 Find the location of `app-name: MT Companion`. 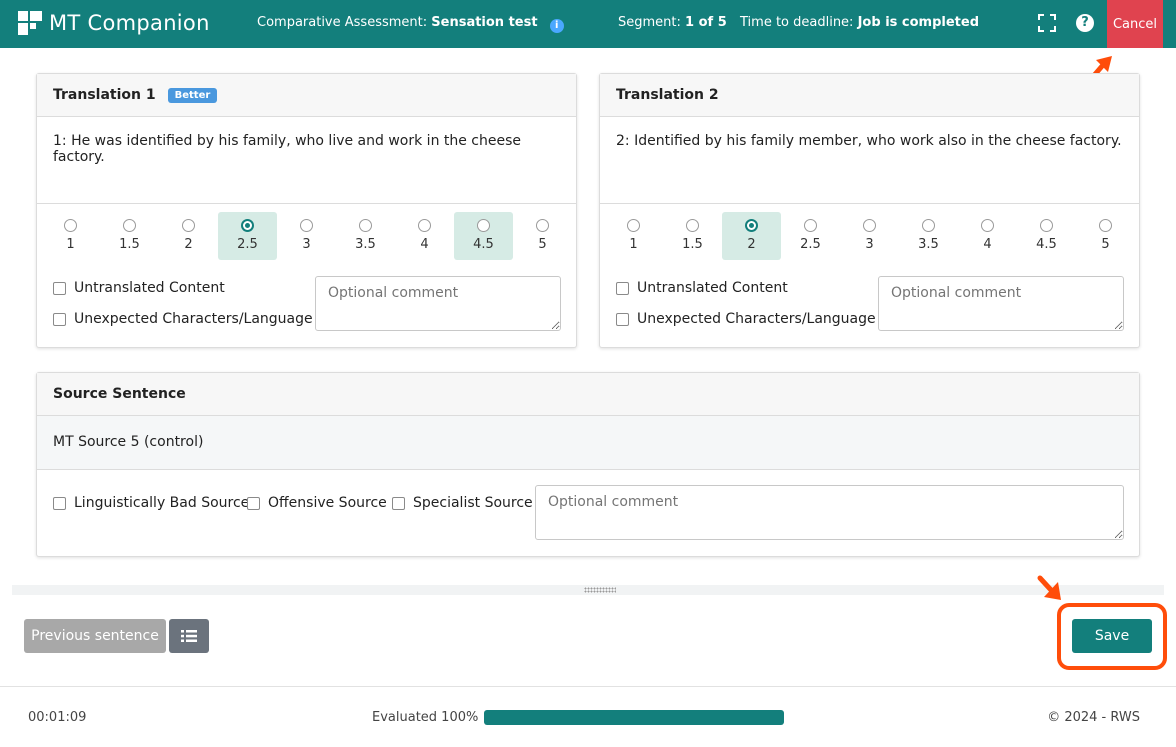

app-name: MT Companion is located at coordinates (129, 23).